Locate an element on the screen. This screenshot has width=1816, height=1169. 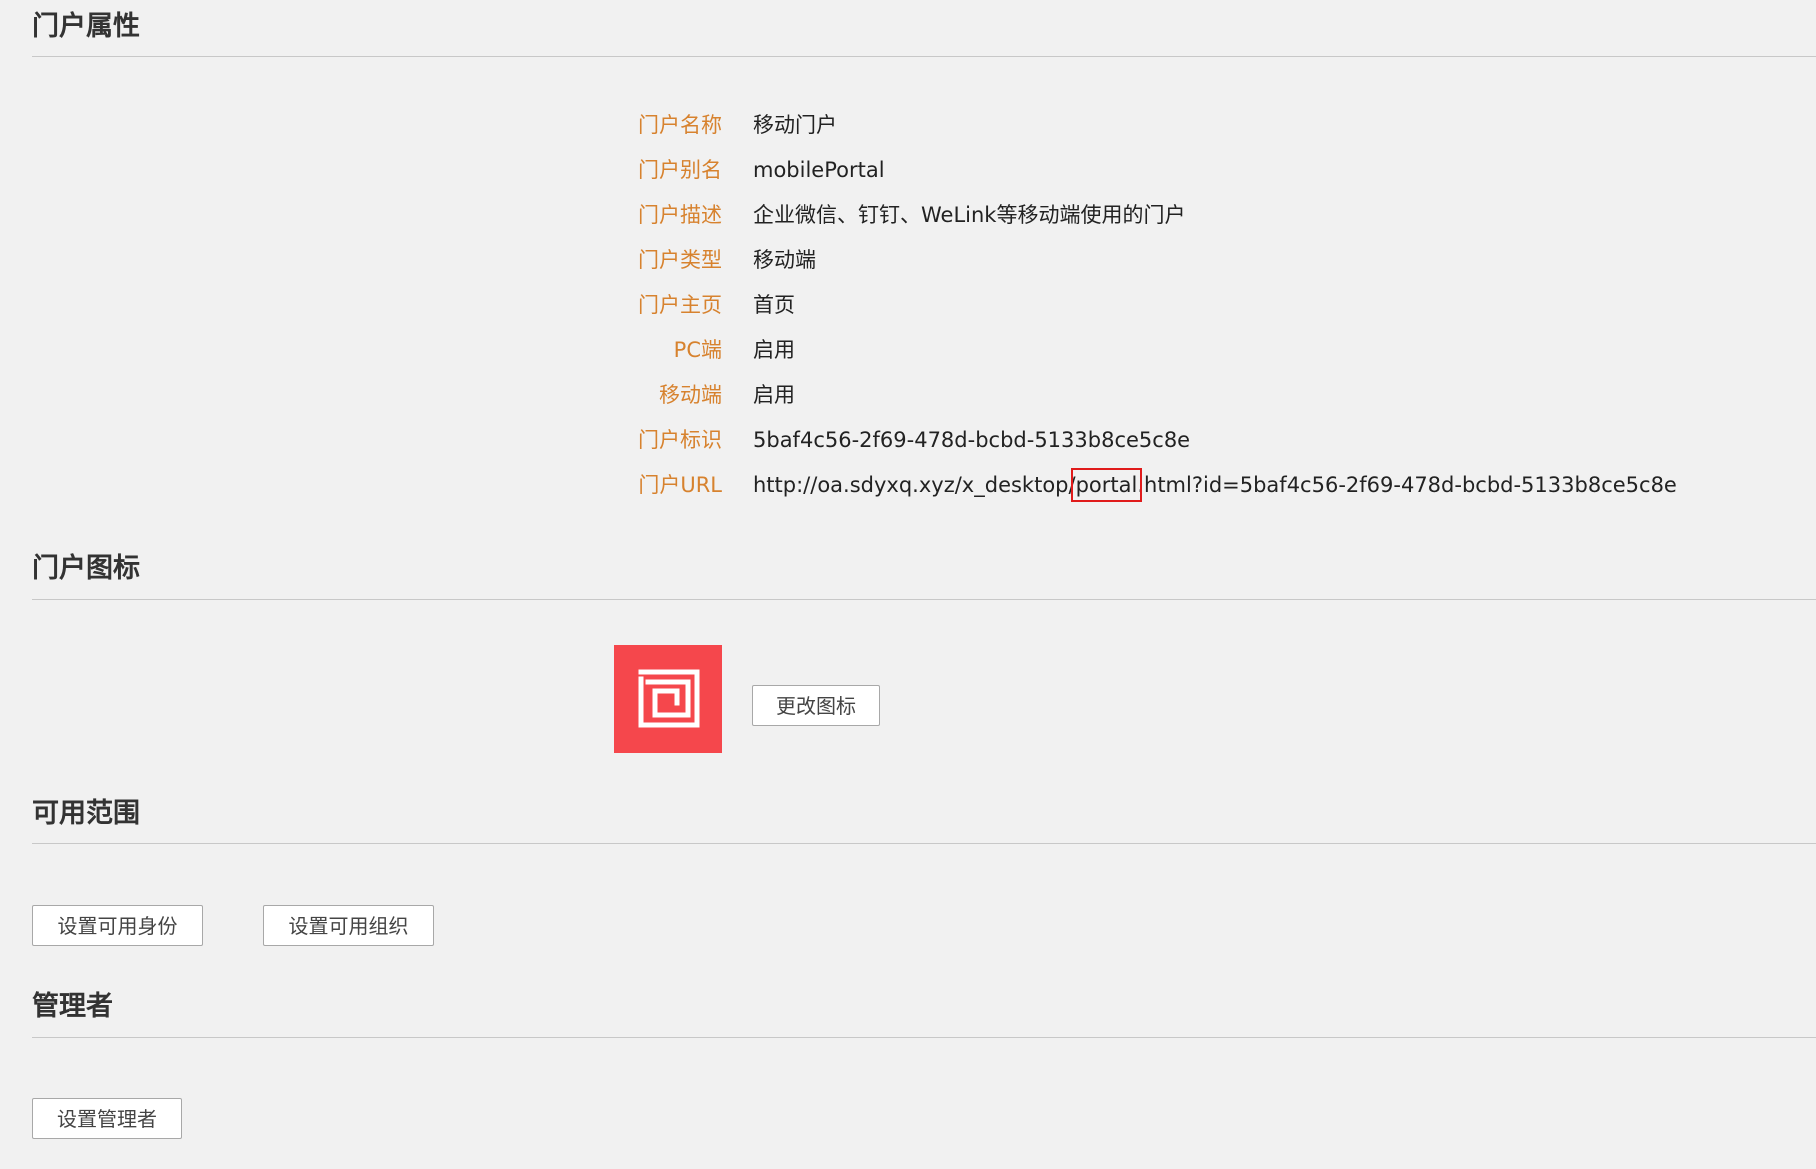
section-title-scope: 可用范围 is located at coordinates (86, 813).